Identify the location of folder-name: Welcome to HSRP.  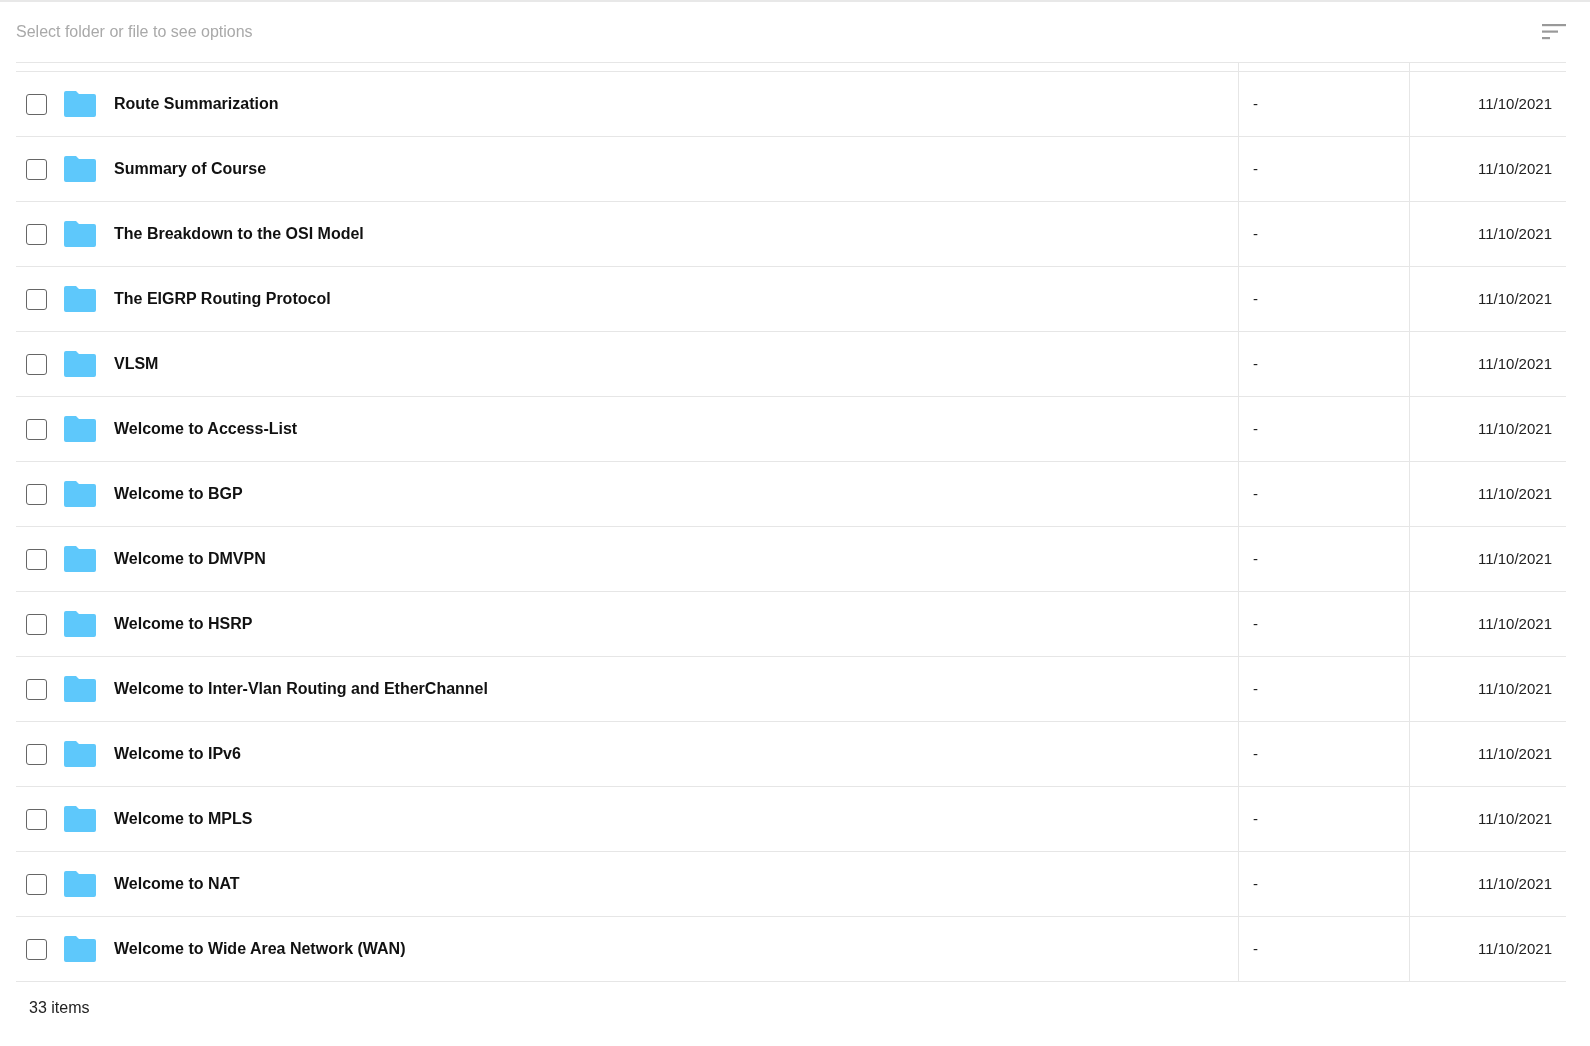
(183, 624).